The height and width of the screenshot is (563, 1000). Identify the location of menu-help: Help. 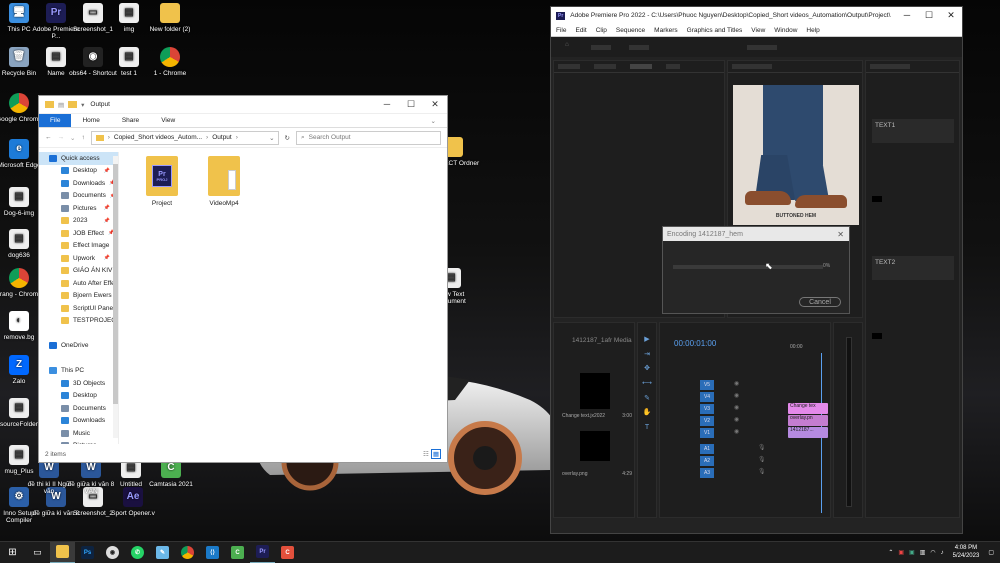
(812, 30).